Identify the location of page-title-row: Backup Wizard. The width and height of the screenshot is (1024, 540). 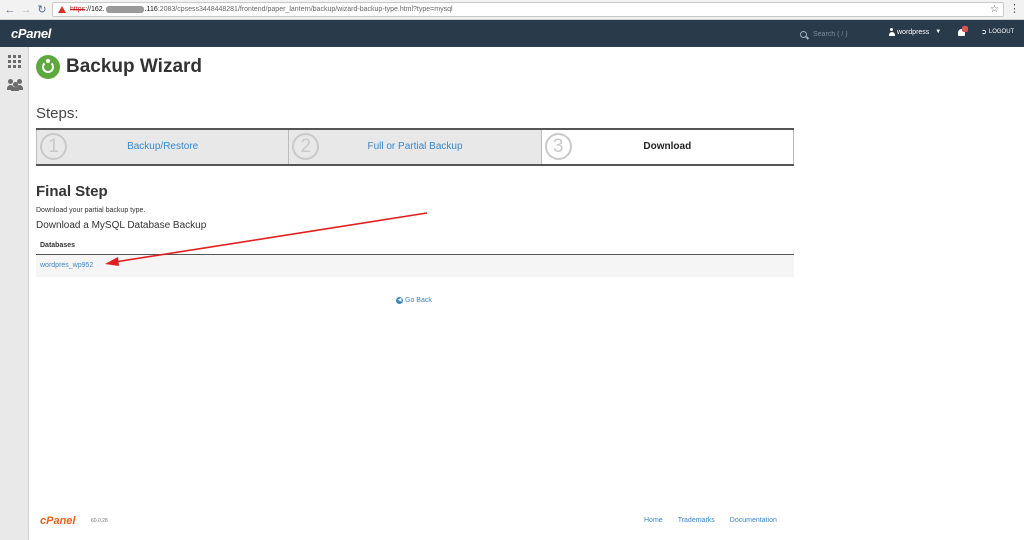
(119, 67).